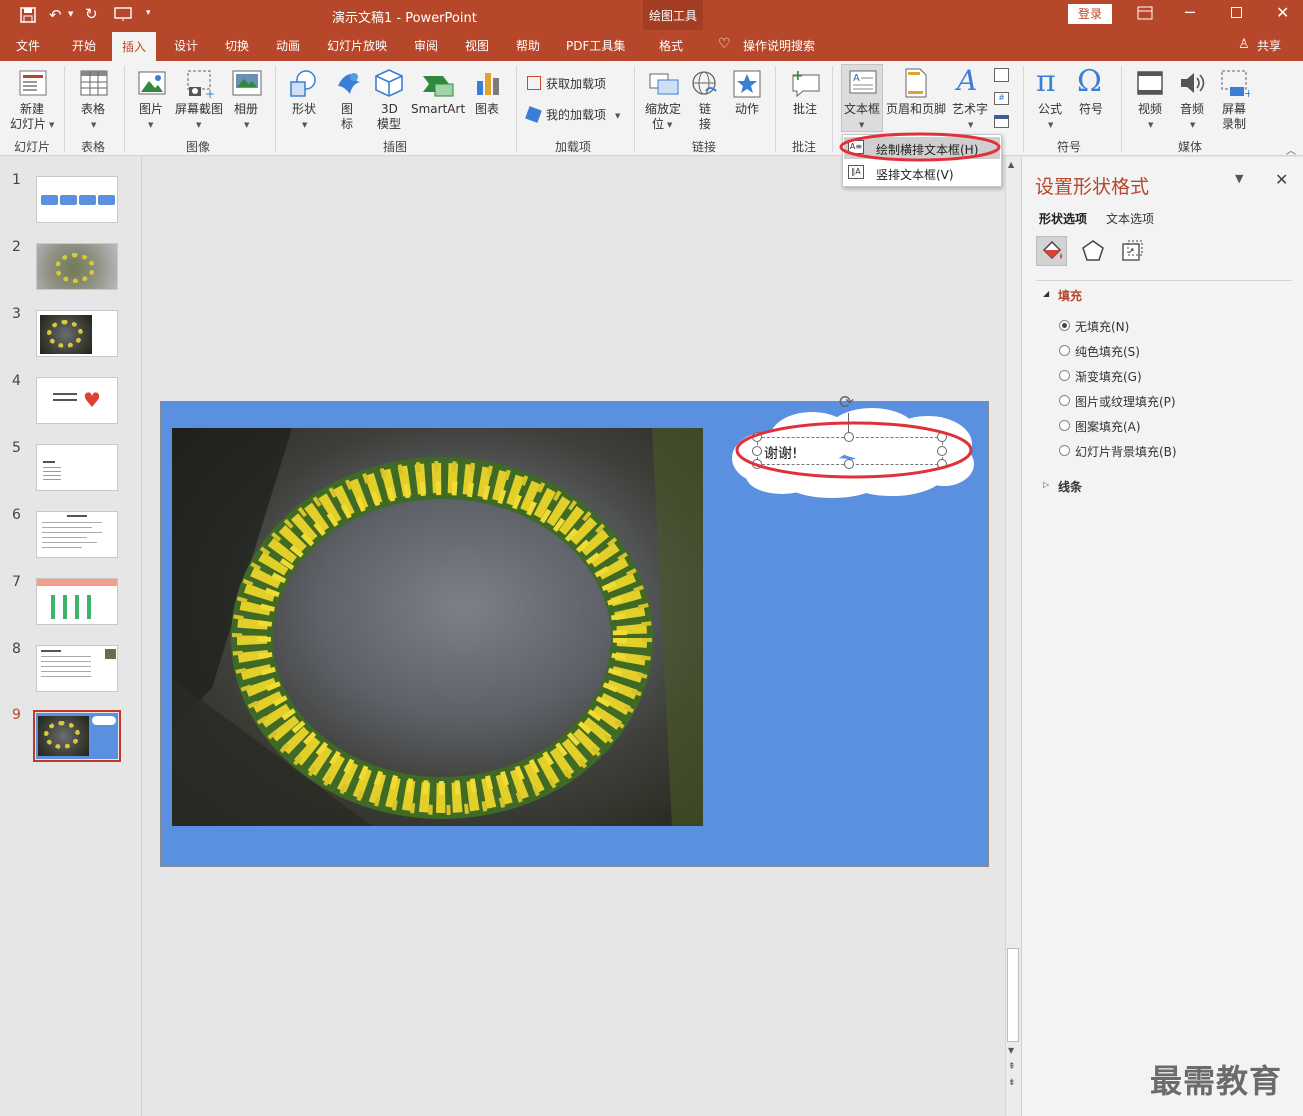 The image size is (1303, 1116). Describe the element at coordinates (669, 125) in the screenshot. I see `zoom-dropdown-icon: ▼` at that location.